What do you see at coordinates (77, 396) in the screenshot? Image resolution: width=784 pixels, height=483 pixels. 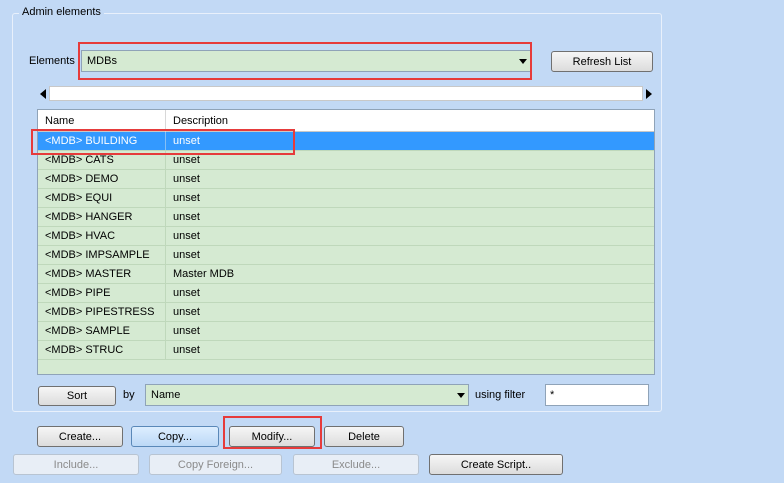 I see `sort-button: Sort` at bounding box center [77, 396].